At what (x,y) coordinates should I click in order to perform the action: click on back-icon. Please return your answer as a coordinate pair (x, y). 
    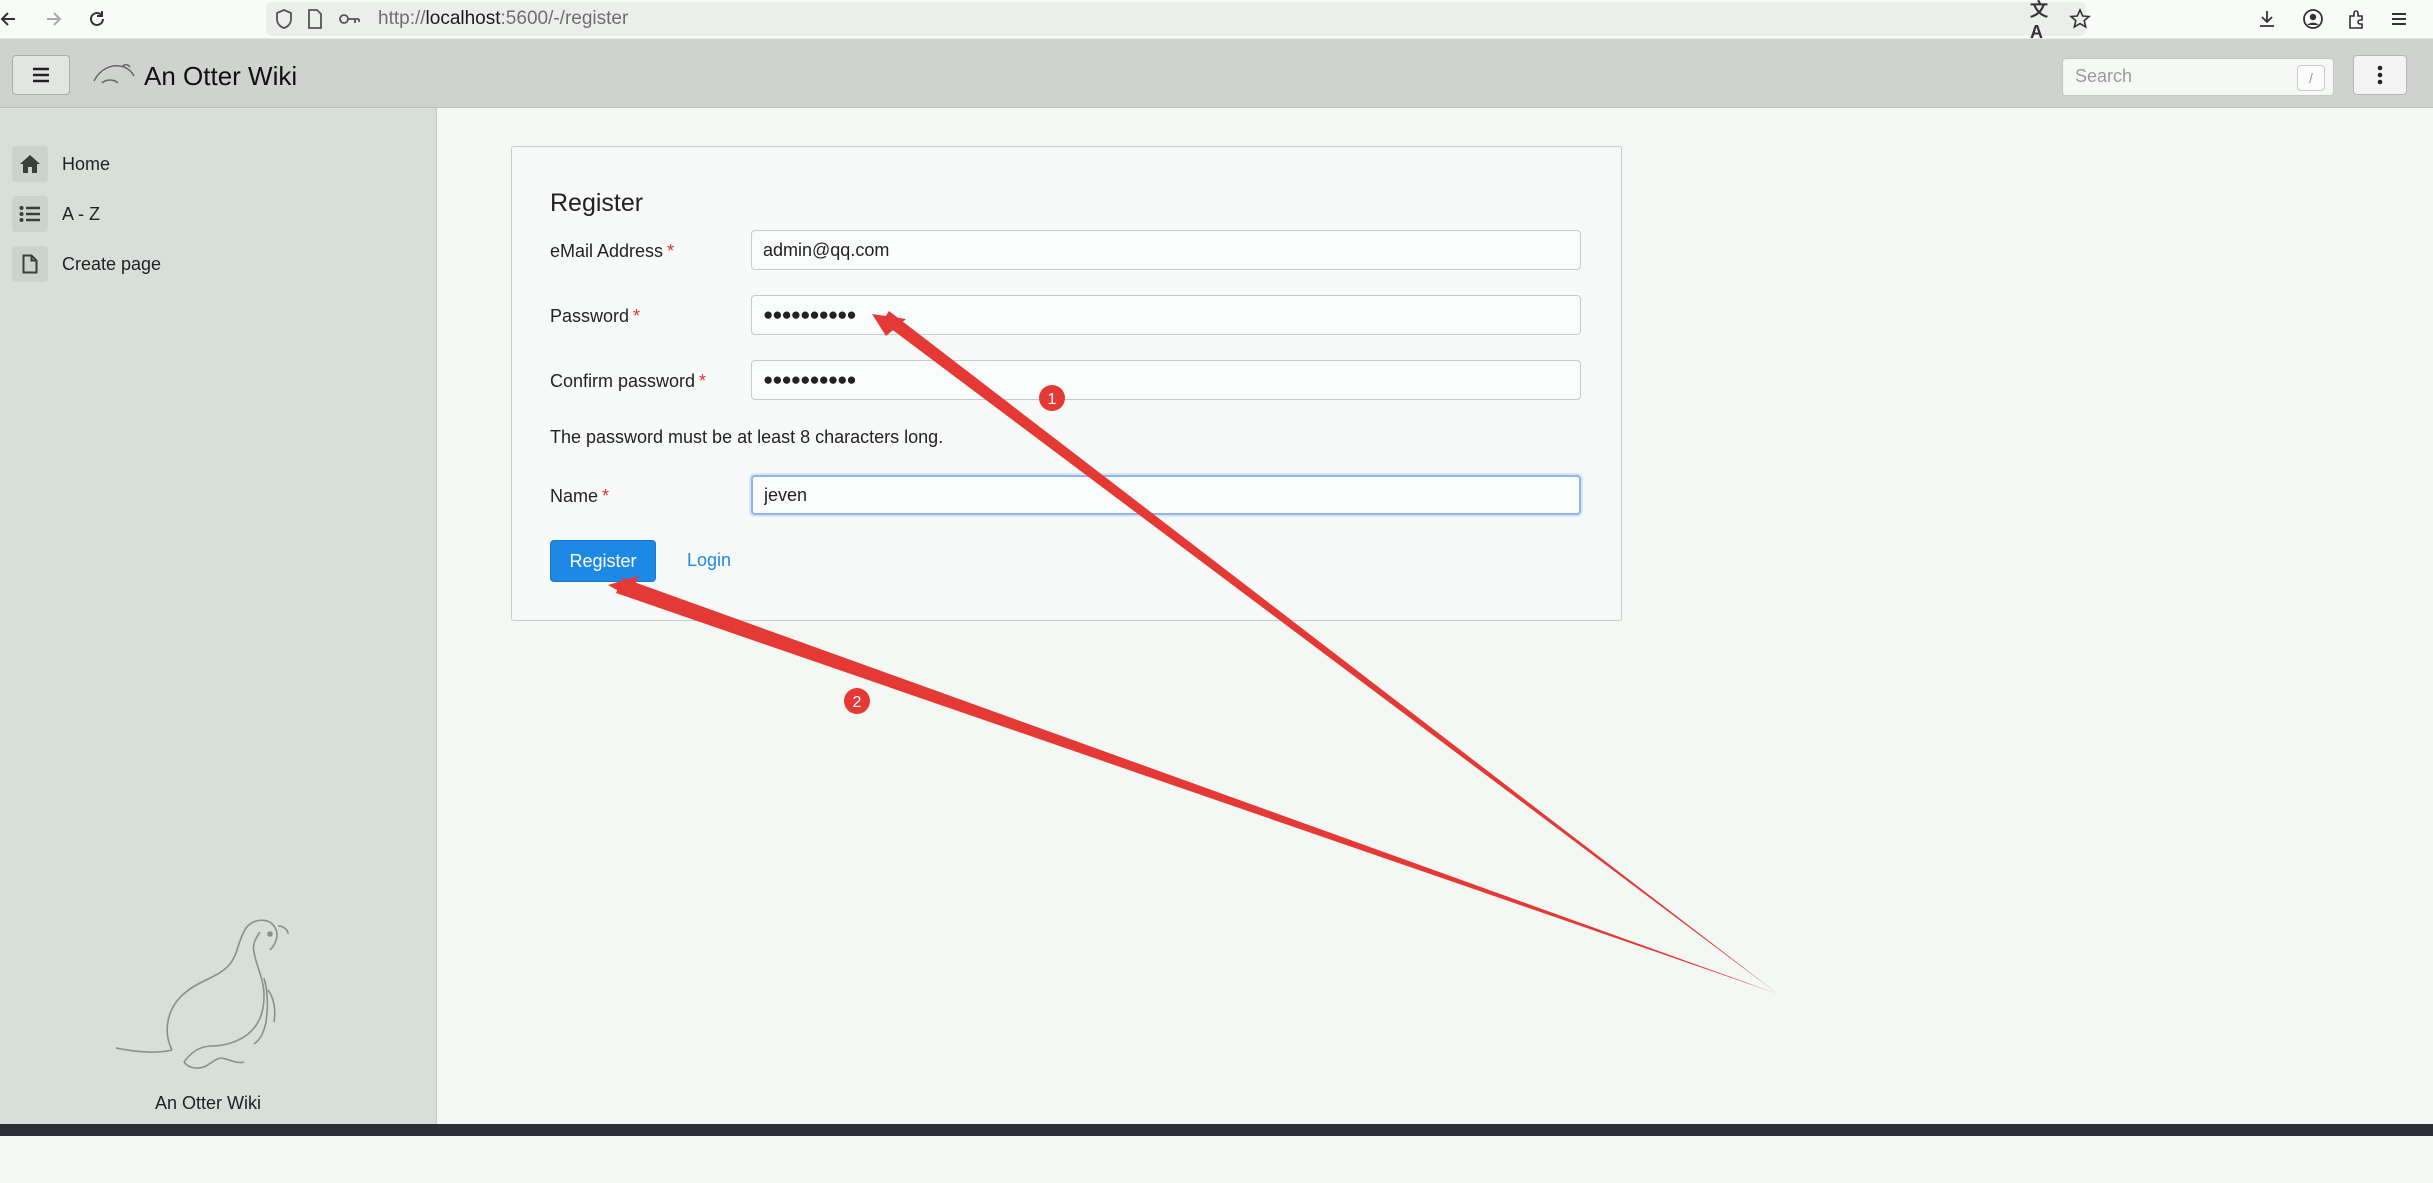
    Looking at the image, I should click on (12, 19).